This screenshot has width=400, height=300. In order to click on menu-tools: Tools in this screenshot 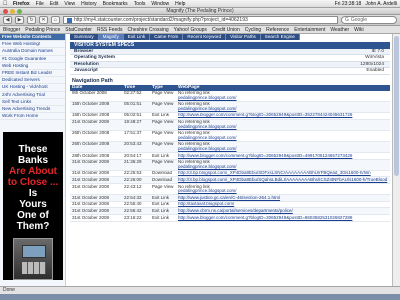, I will do `click(140, 4)`.